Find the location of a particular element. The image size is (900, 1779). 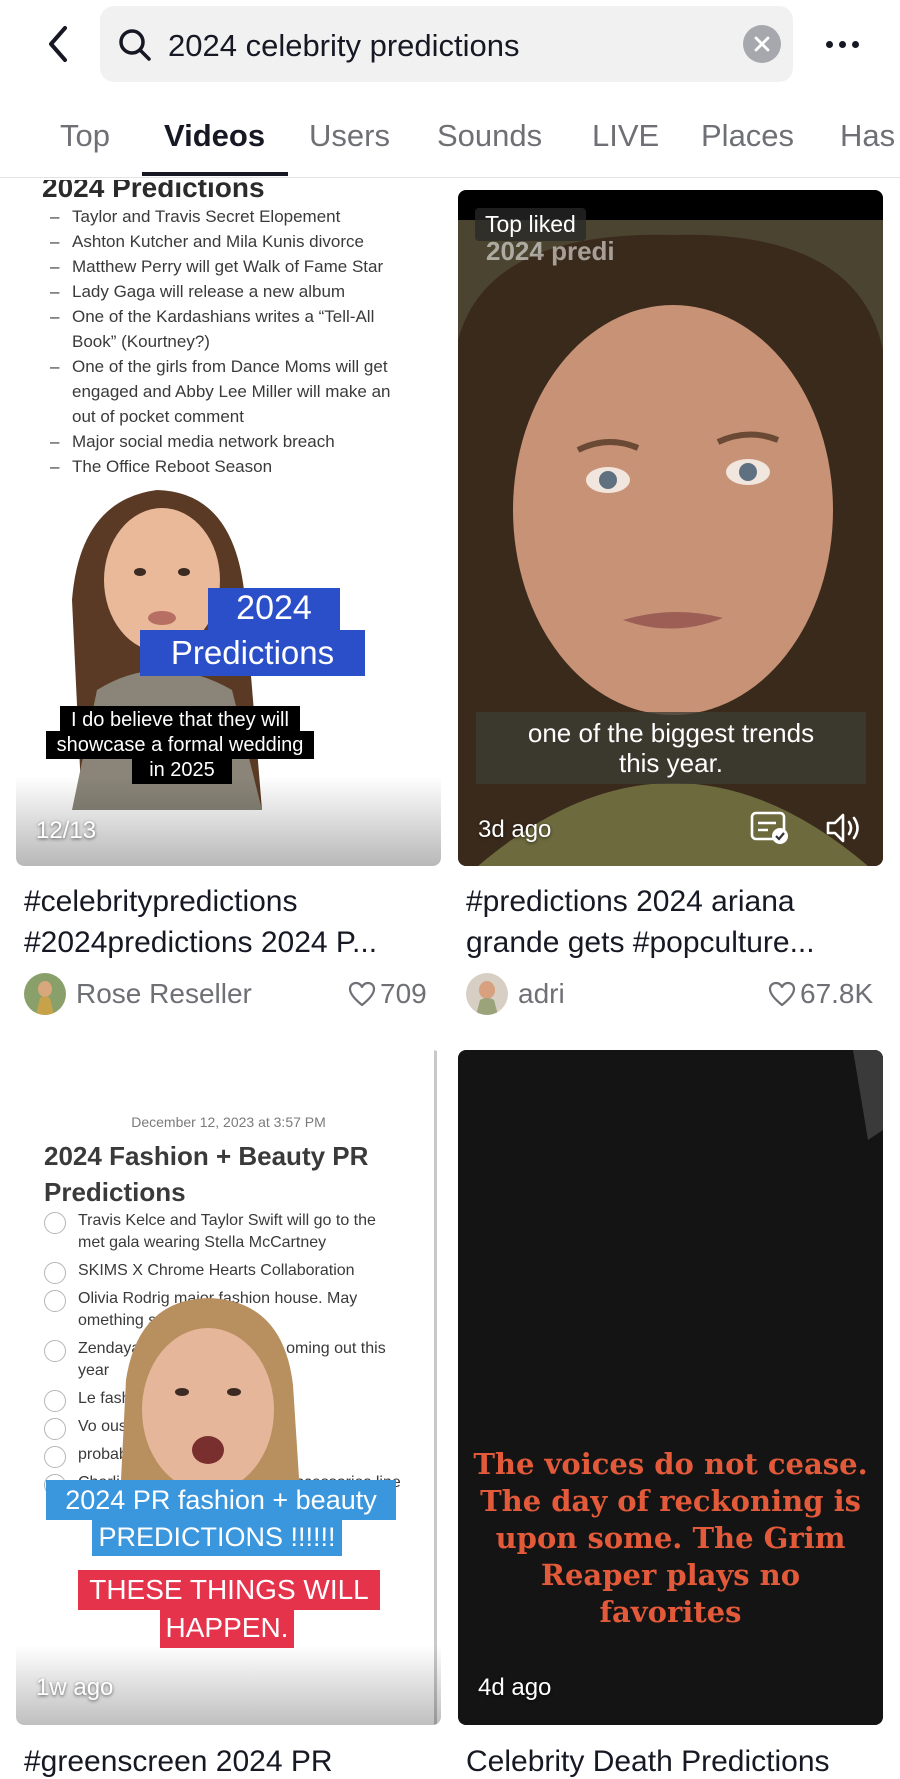

search-input: 2024 celebrity predictions is located at coordinates (344, 46).